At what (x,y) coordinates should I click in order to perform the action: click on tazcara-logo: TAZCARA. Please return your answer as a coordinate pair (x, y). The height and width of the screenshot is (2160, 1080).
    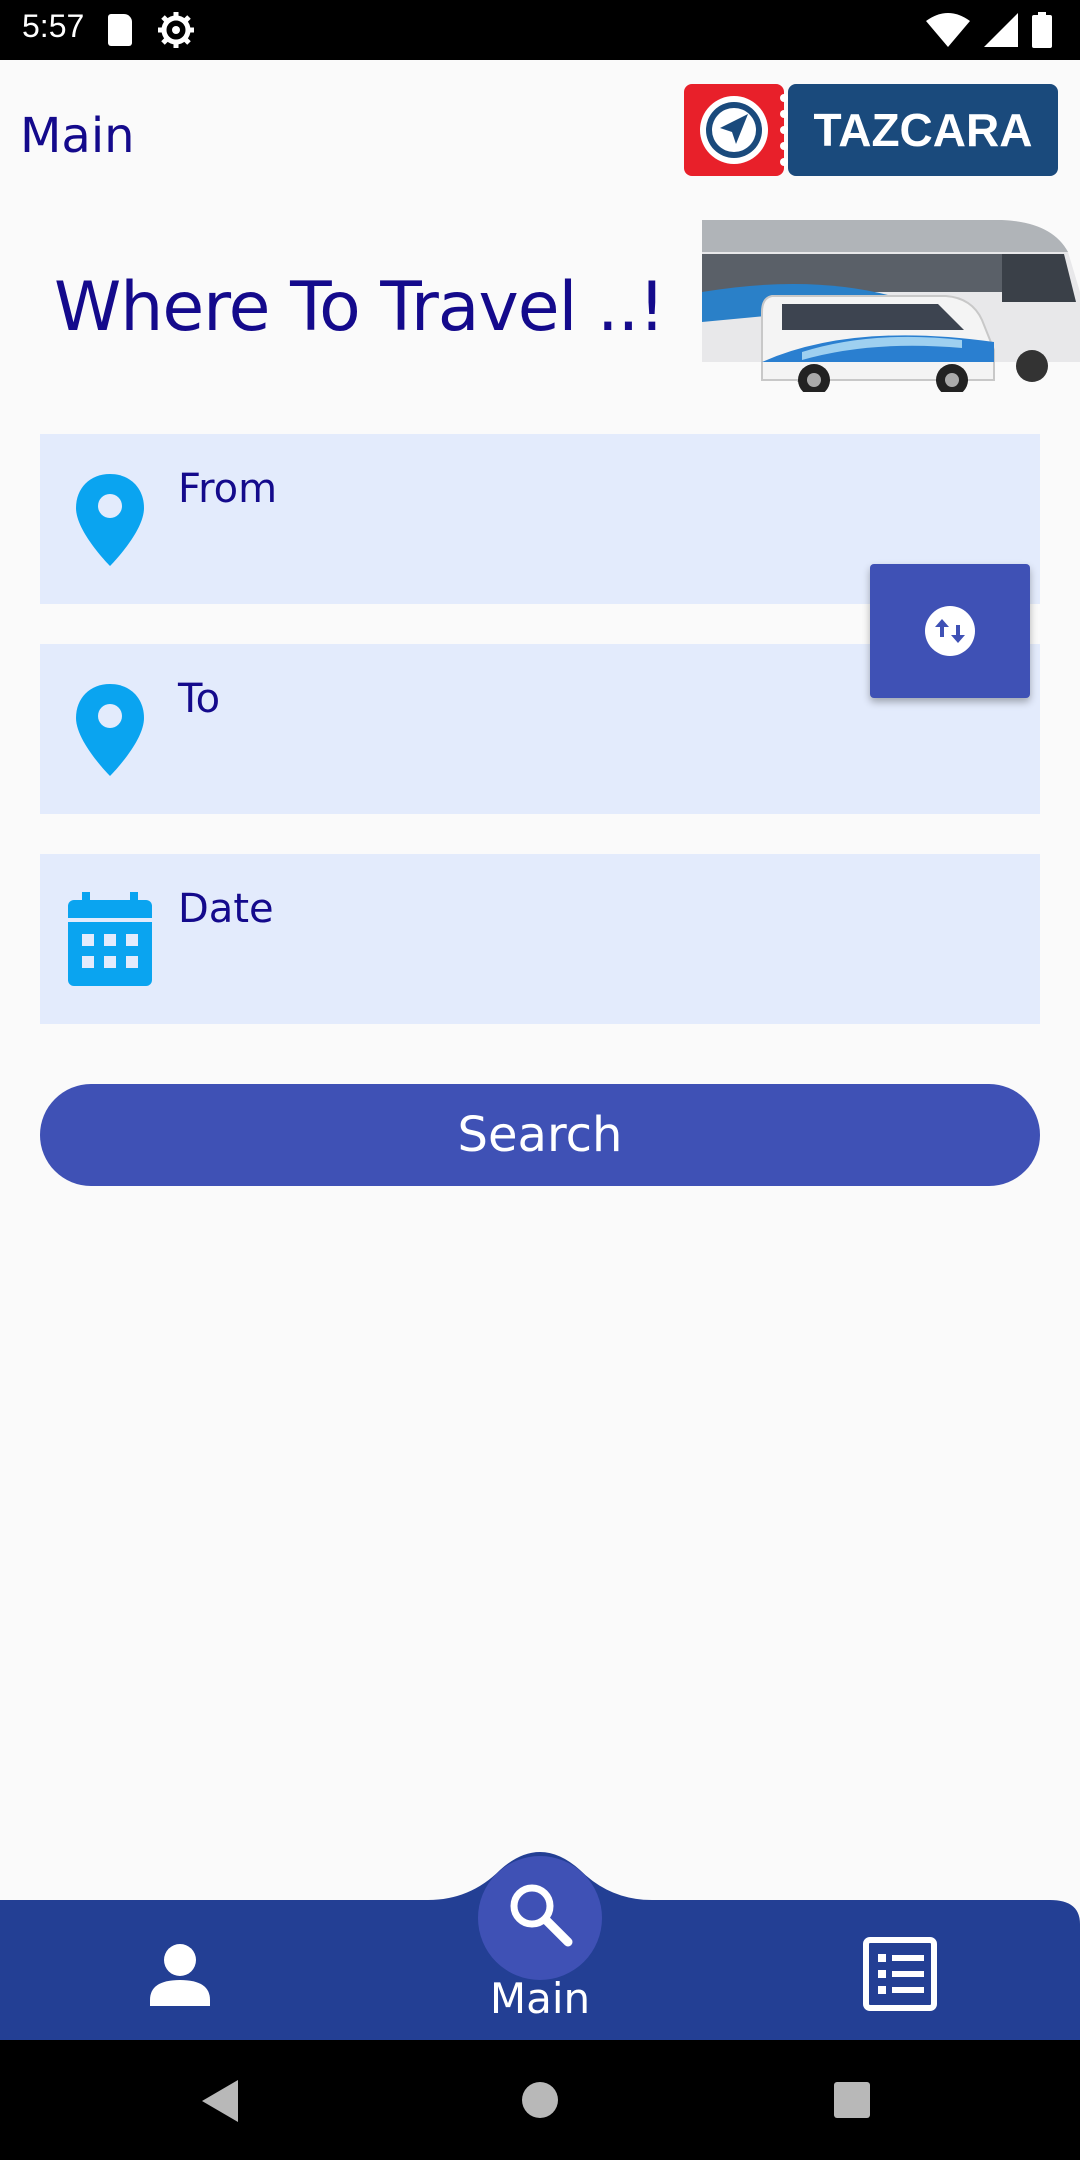
    Looking at the image, I should click on (871, 130).